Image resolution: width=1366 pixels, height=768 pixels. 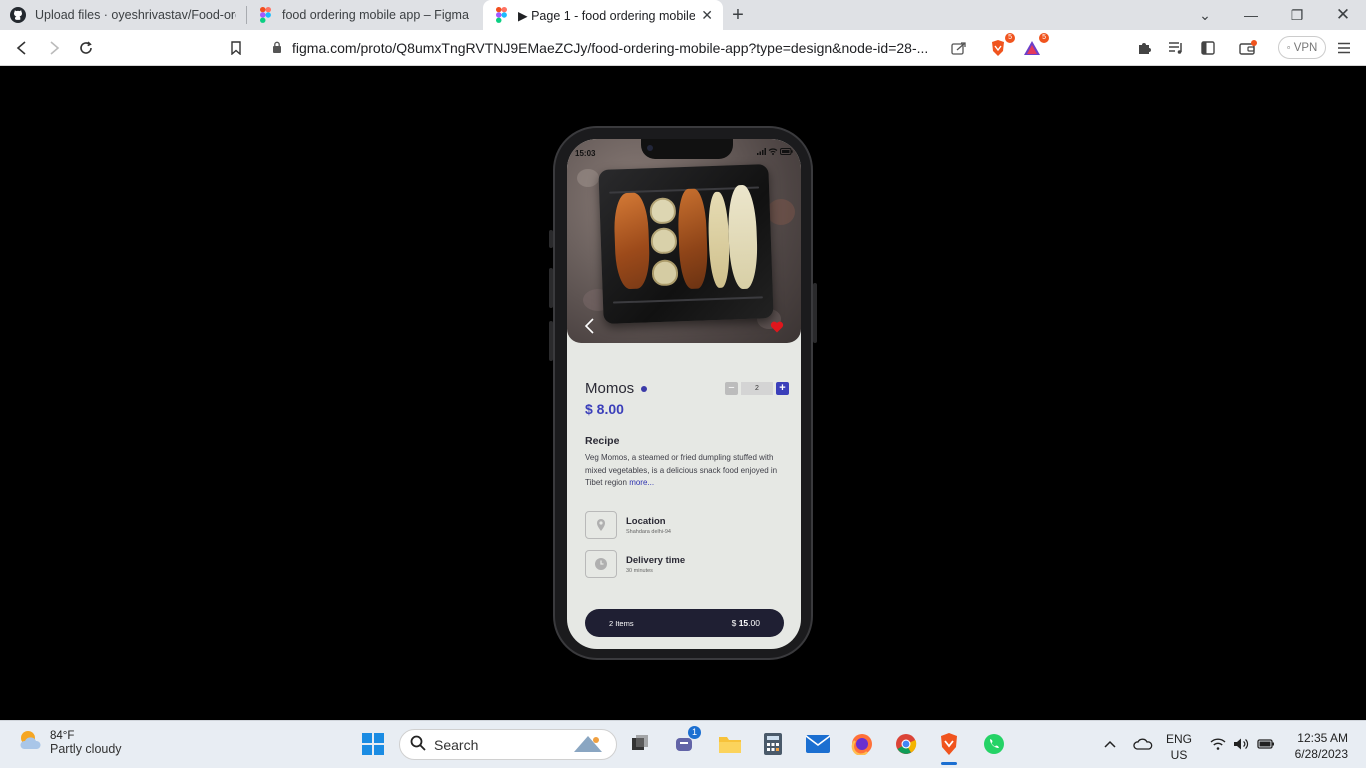 I want to click on language-line-2: US, so click(x=1179, y=755).